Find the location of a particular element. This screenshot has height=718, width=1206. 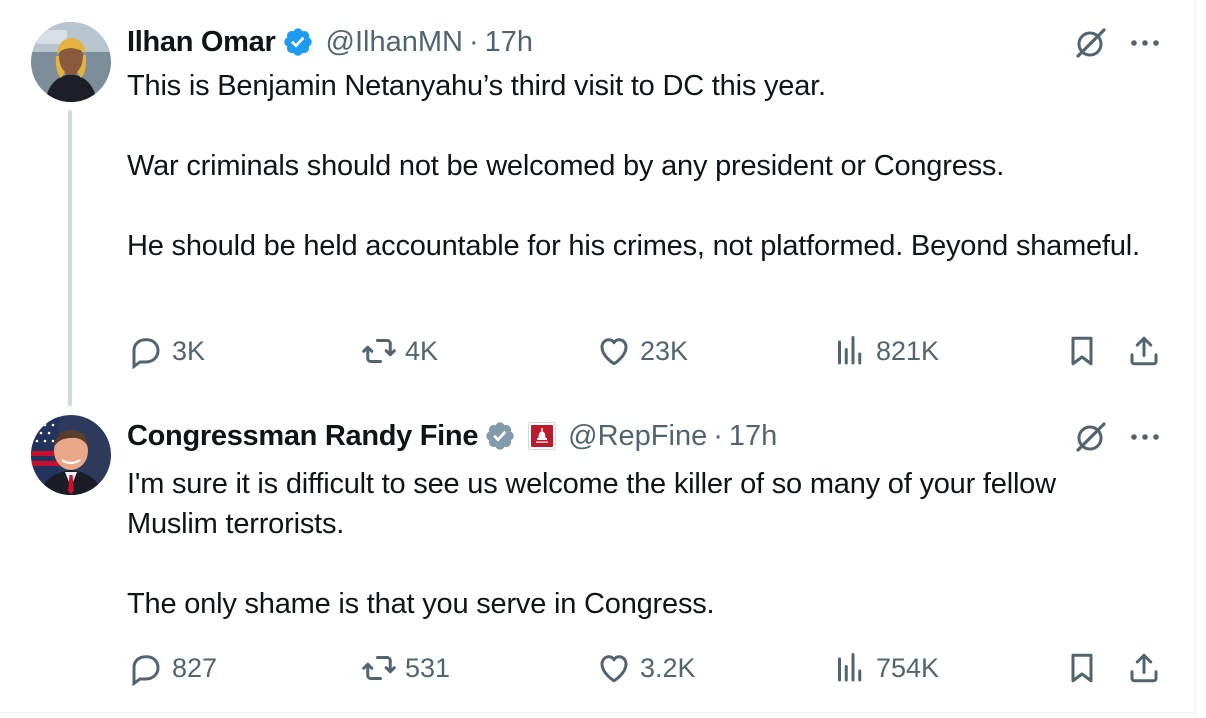

view-count: 821K is located at coordinates (908, 350).